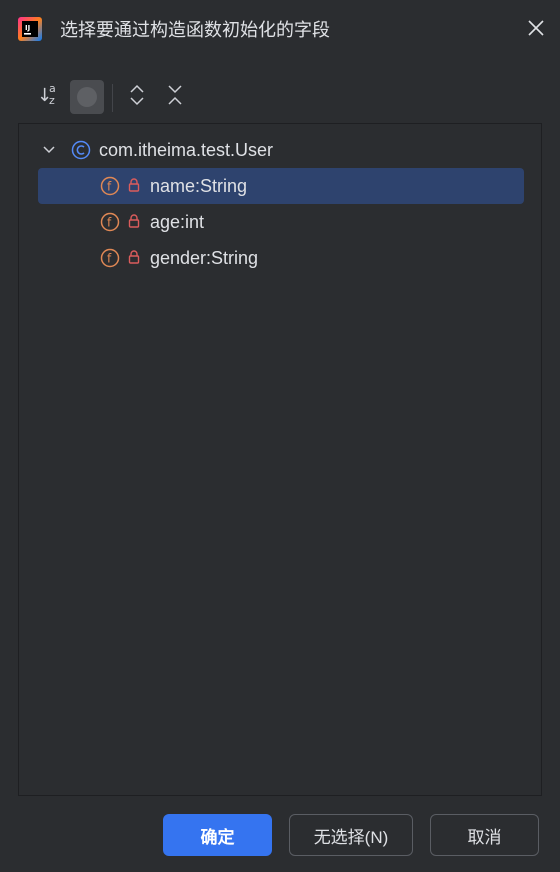 The image size is (560, 872). I want to click on ok-button: 确定, so click(217, 835).